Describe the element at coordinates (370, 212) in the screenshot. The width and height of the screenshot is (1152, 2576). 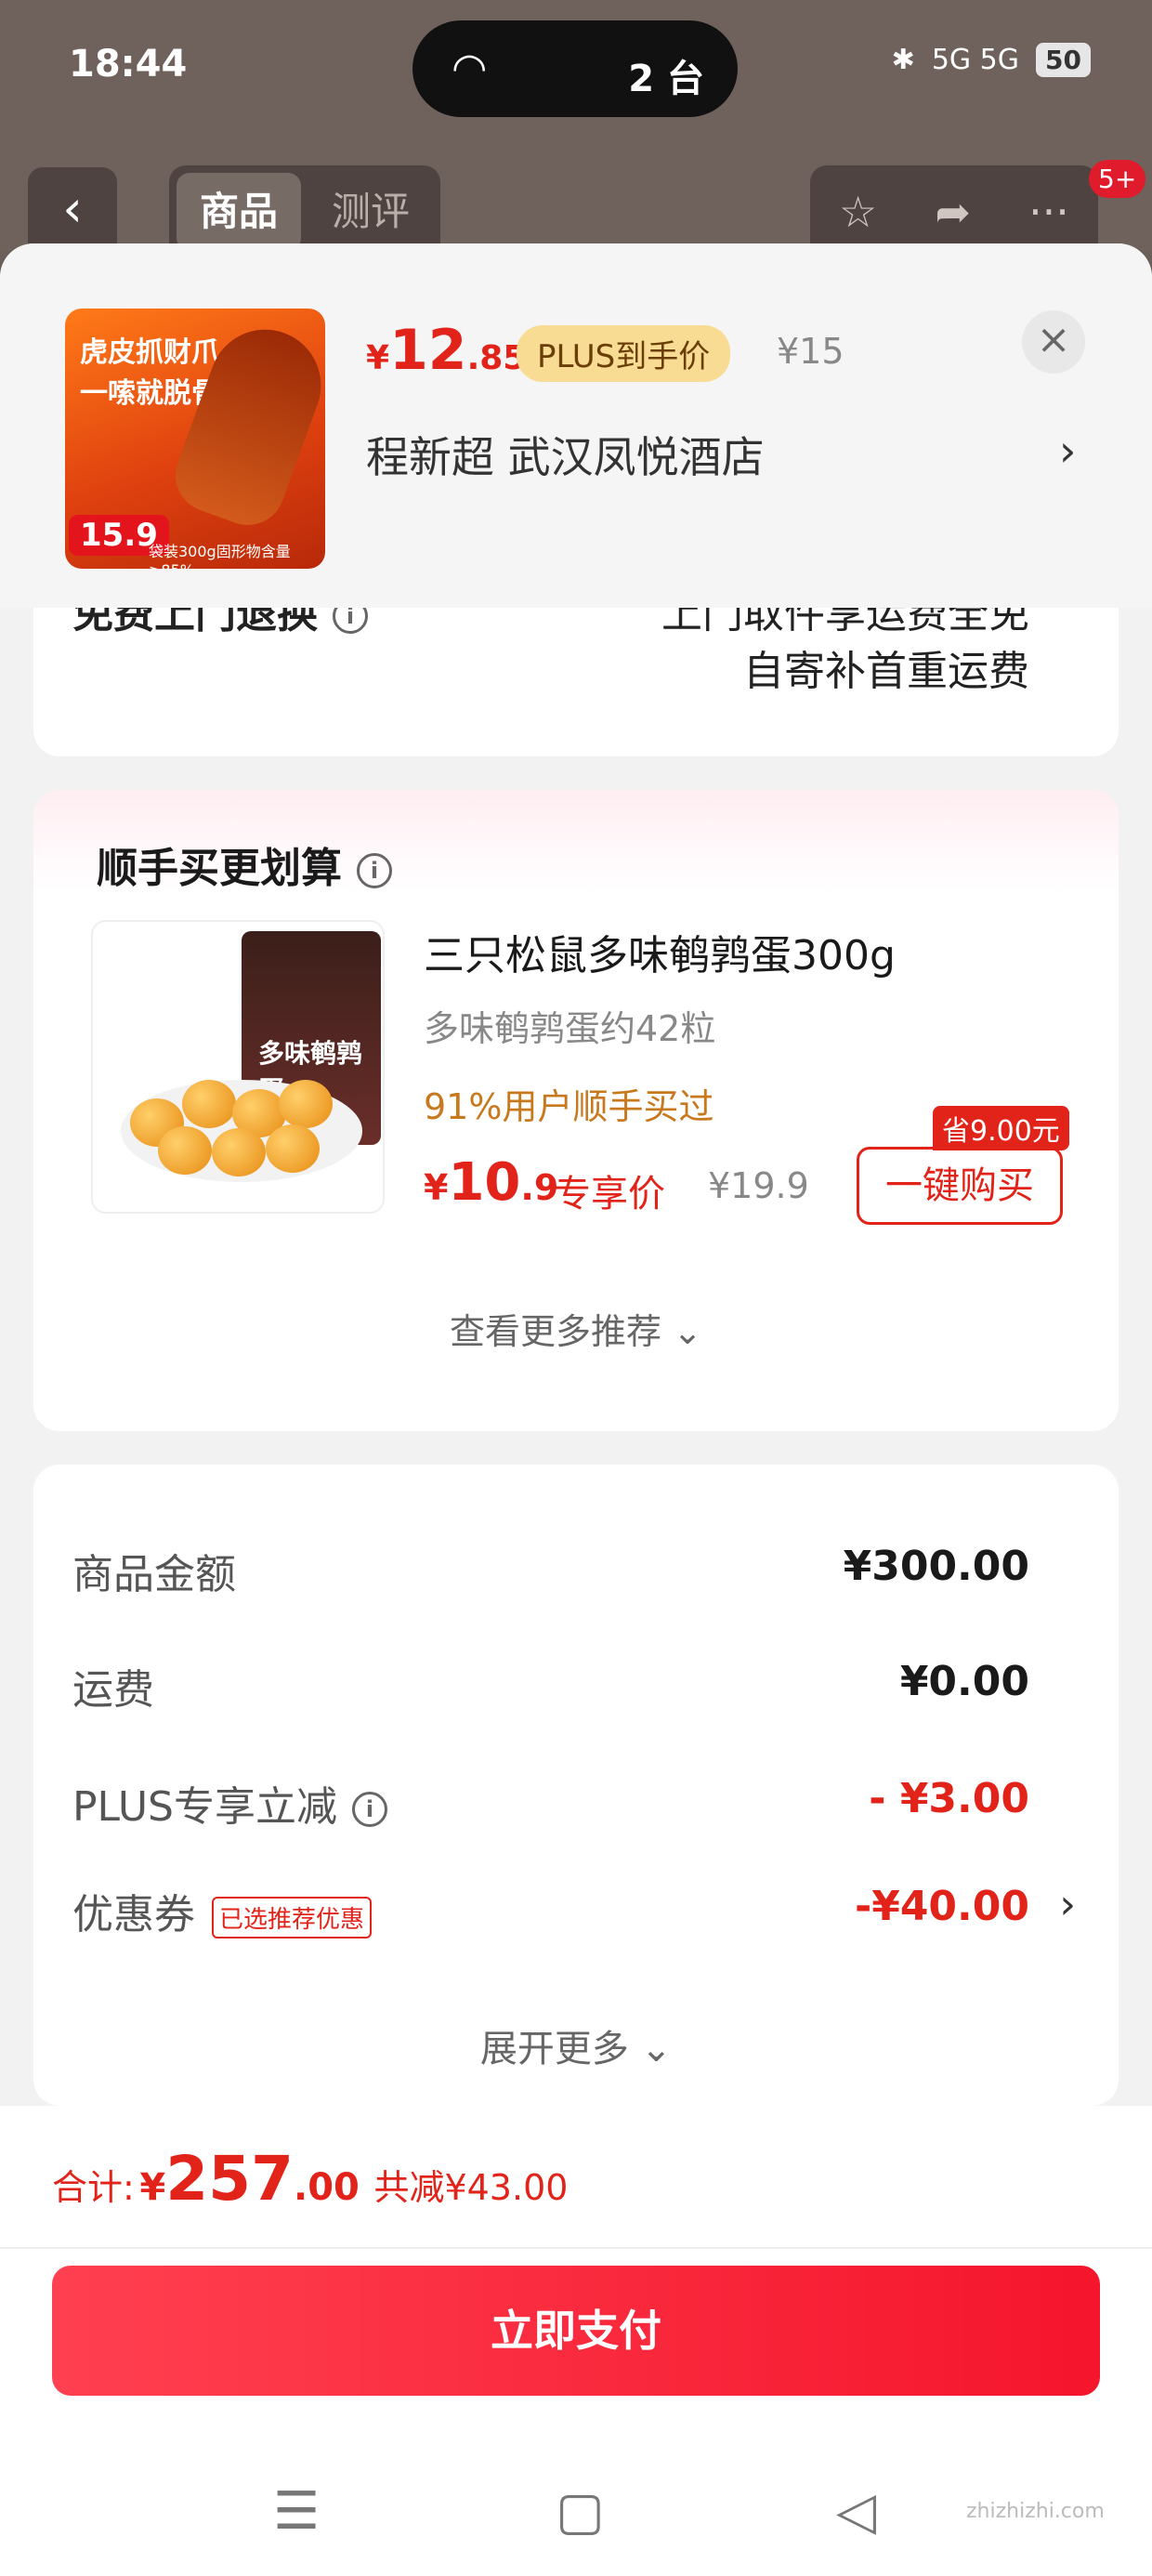
I see `tab-review: 测评` at that location.